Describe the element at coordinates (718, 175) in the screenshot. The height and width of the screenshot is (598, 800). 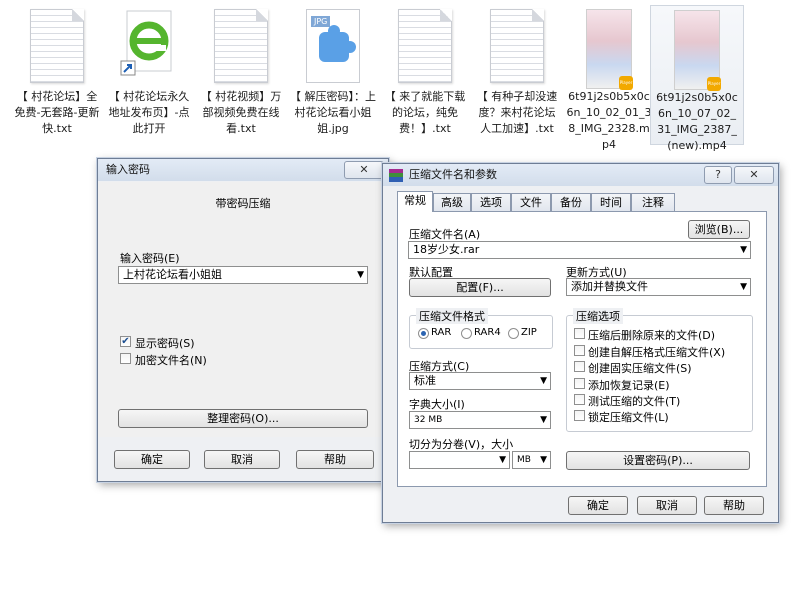
I see `help-icon: ?` at that location.